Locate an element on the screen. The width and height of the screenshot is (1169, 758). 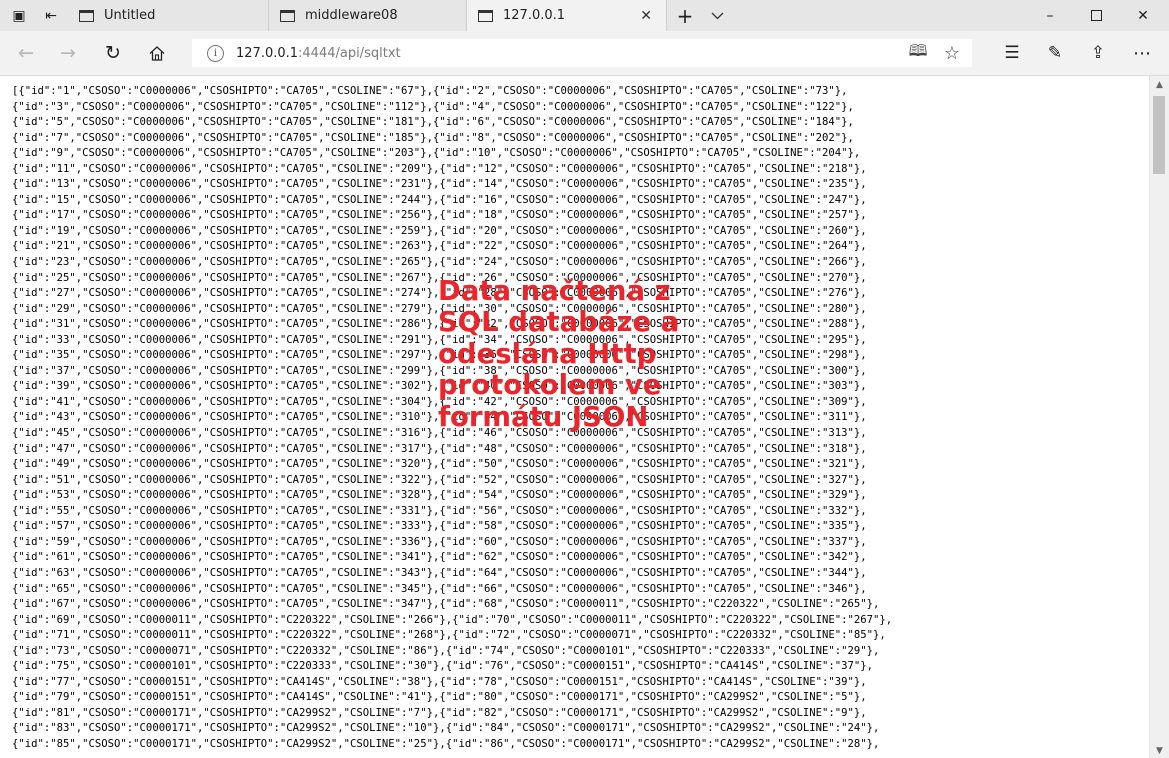
url-path: :4444/api/sqltxt is located at coordinates (349, 53).